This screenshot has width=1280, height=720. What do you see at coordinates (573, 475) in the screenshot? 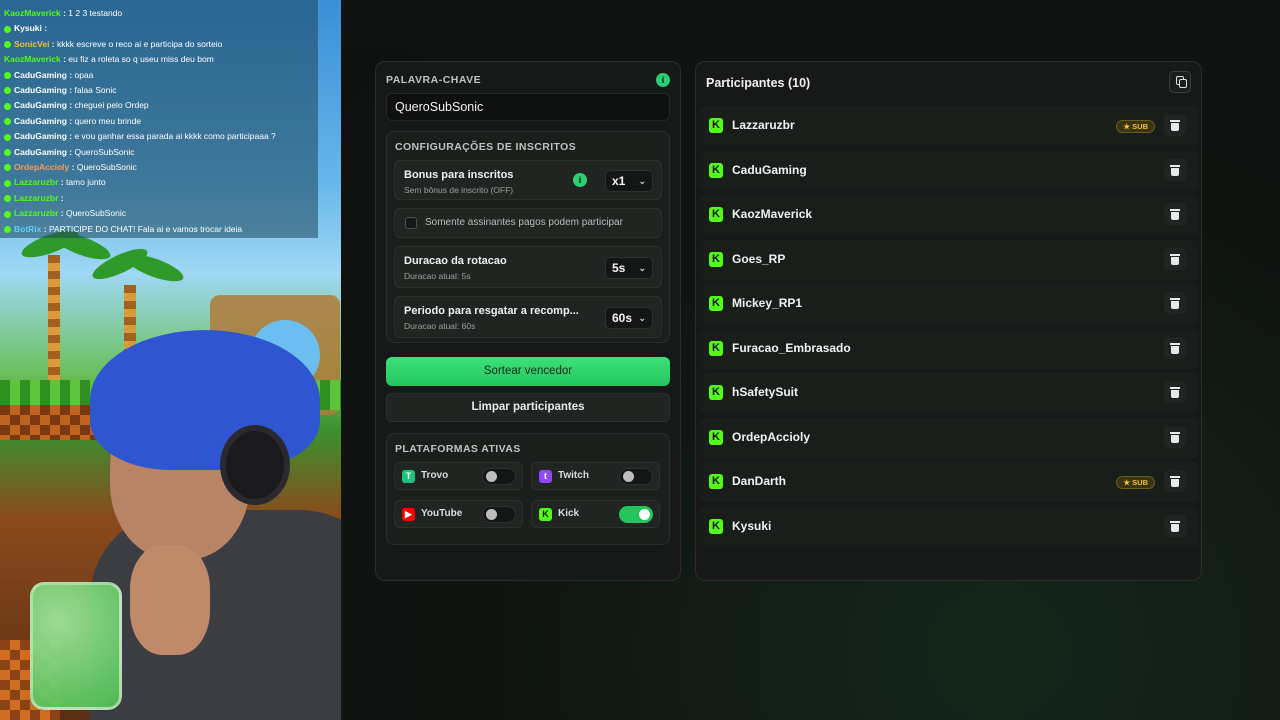
I see `platform-label: Twitch` at bounding box center [573, 475].